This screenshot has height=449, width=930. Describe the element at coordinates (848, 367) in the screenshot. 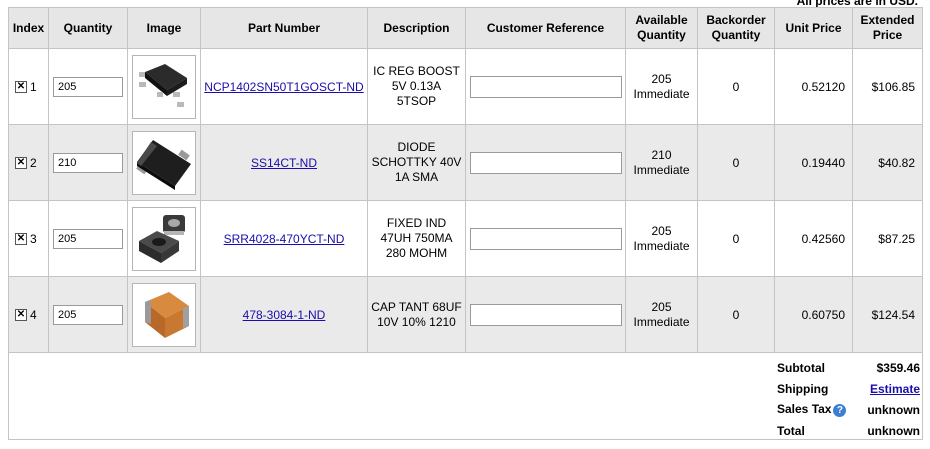

I see `subtotal-row: Subtotal $359.46` at that location.